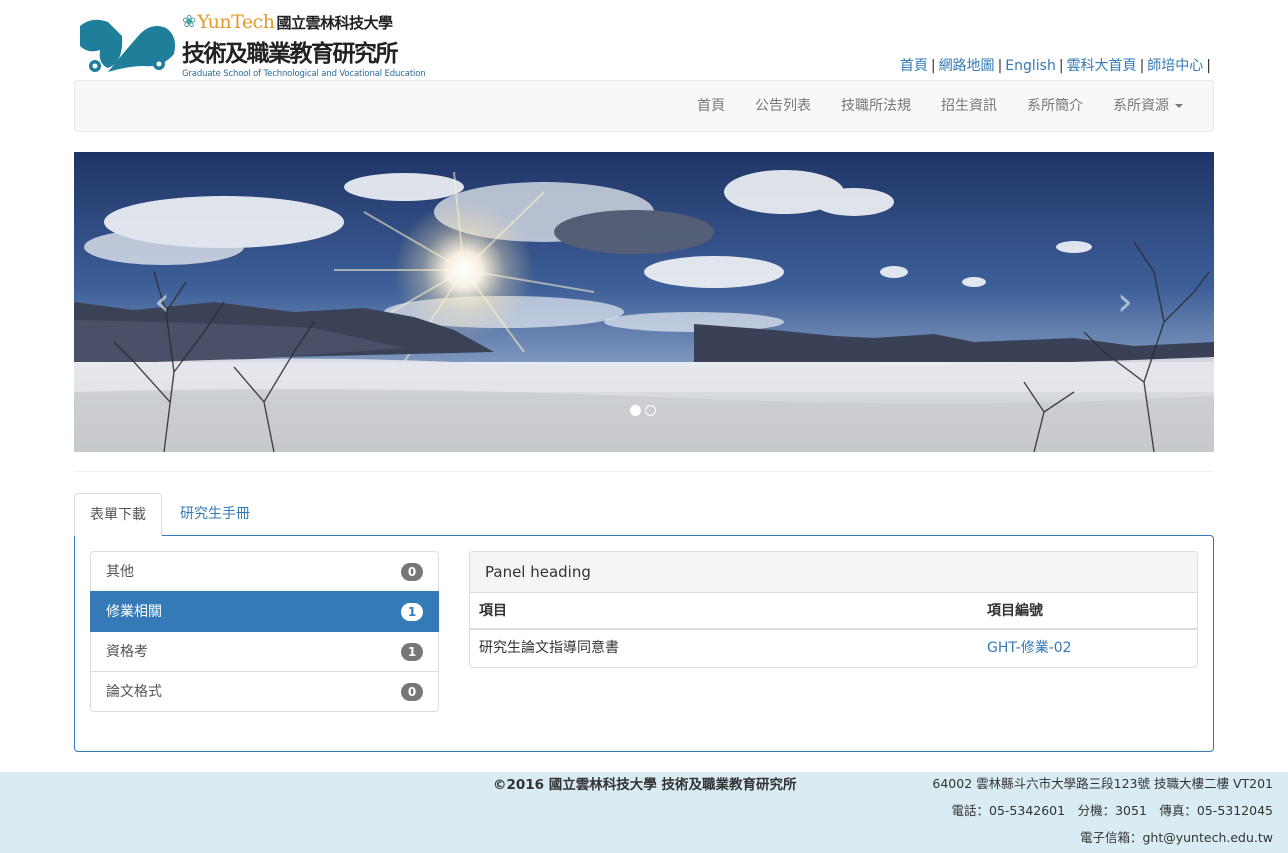 The image size is (1288, 853). I want to click on category-item-qualifying-exam: 資格考 1, so click(264, 651).